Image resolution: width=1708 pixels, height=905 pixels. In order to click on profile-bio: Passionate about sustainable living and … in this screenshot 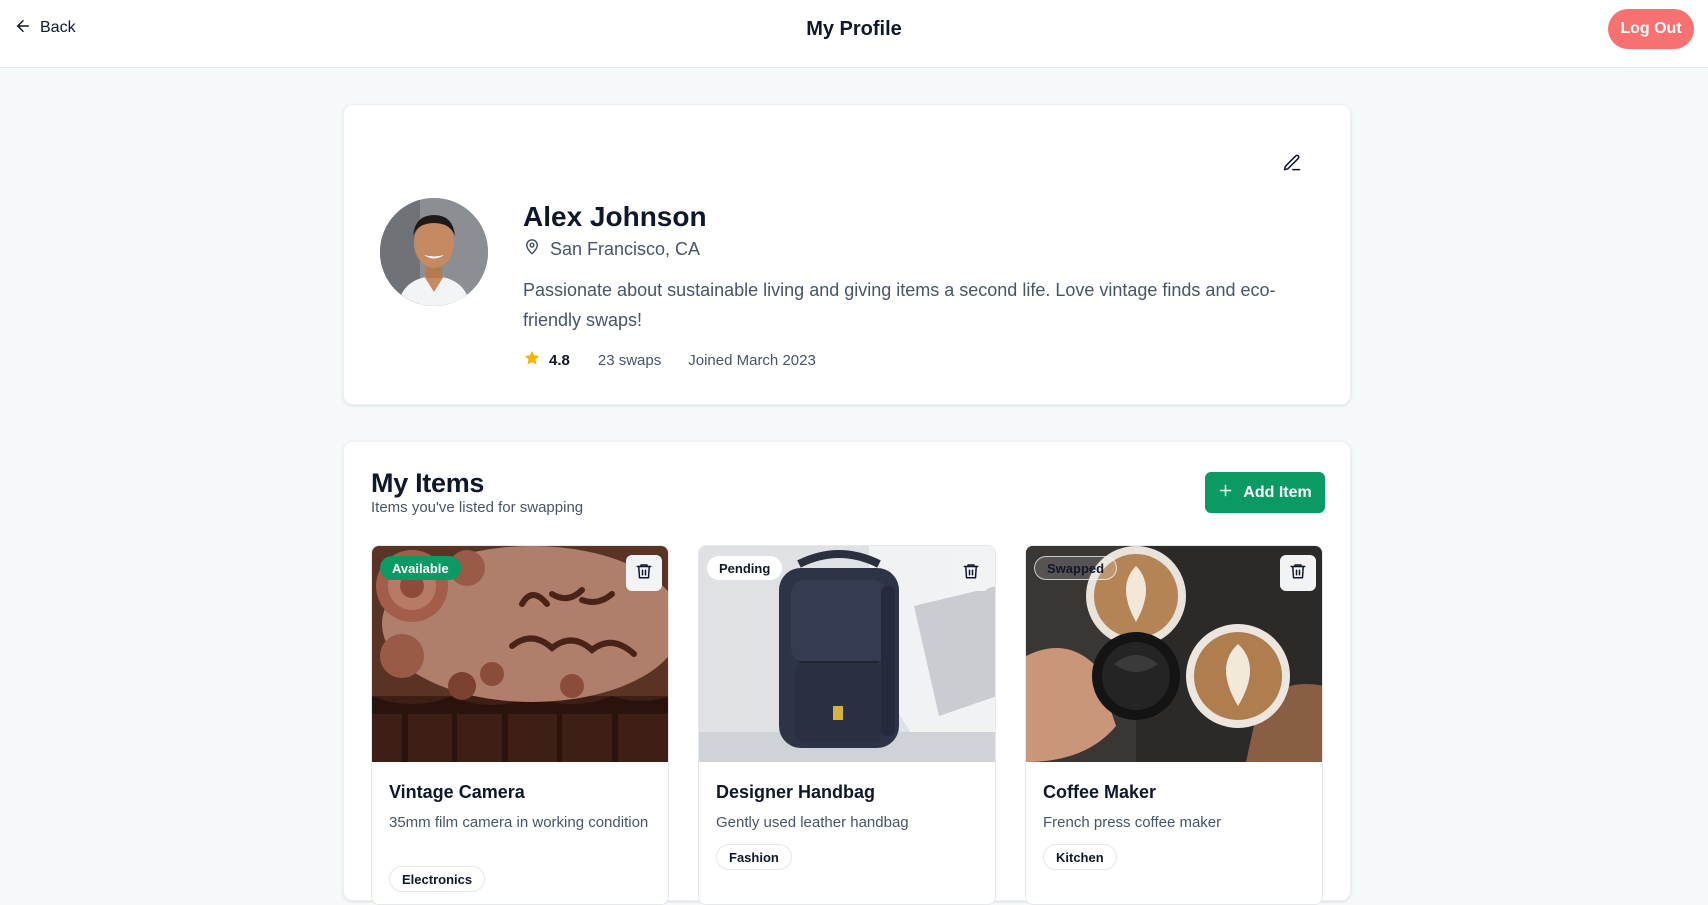, I will do `click(899, 305)`.